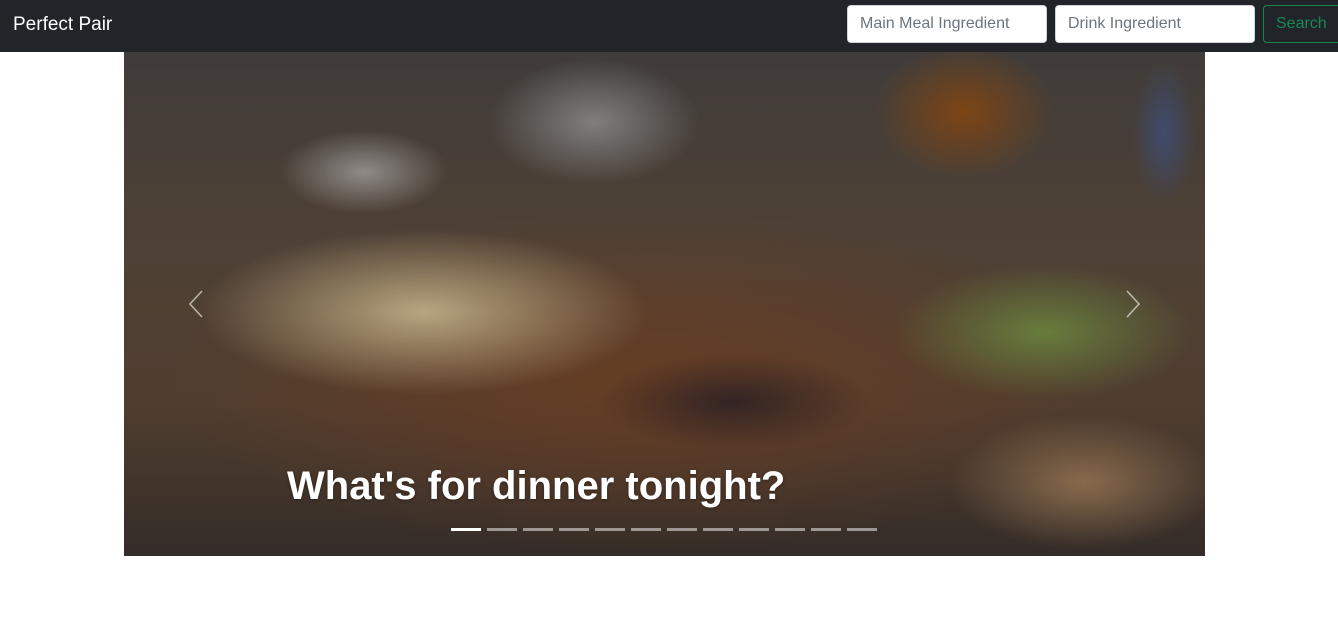  What do you see at coordinates (1133, 304) in the screenshot?
I see `chevron-right-icon` at bounding box center [1133, 304].